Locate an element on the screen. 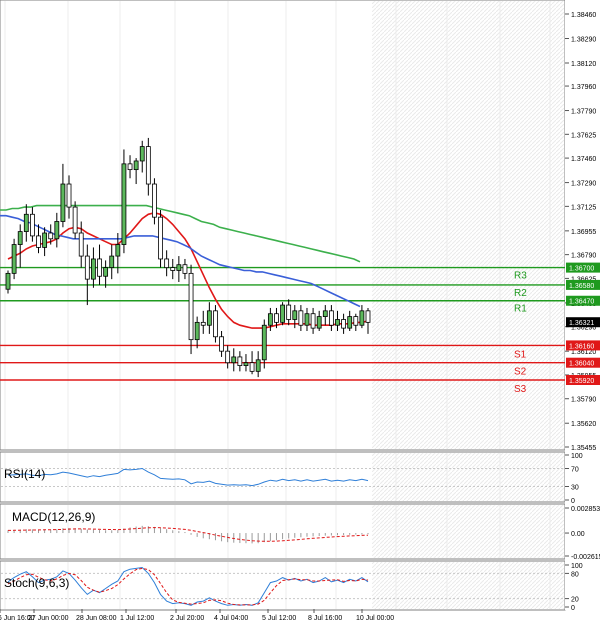  stoch-tick-label: 20 is located at coordinates (575, 600).